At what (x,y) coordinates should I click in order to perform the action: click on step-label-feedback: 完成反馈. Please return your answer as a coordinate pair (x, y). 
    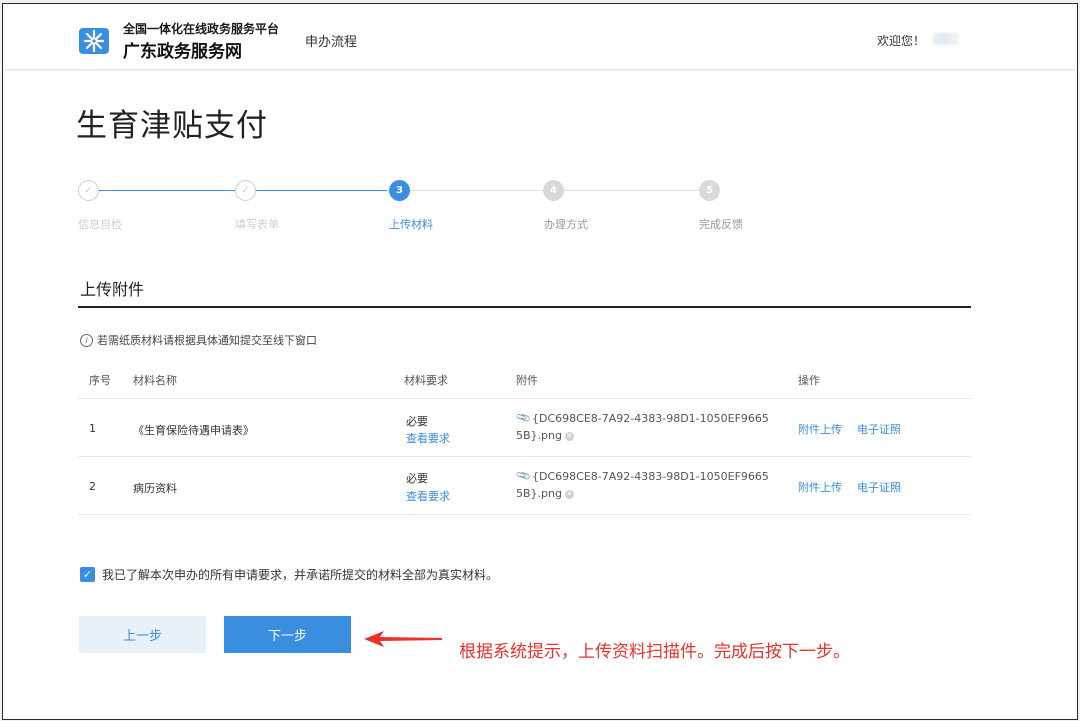
    Looking at the image, I should click on (721, 224).